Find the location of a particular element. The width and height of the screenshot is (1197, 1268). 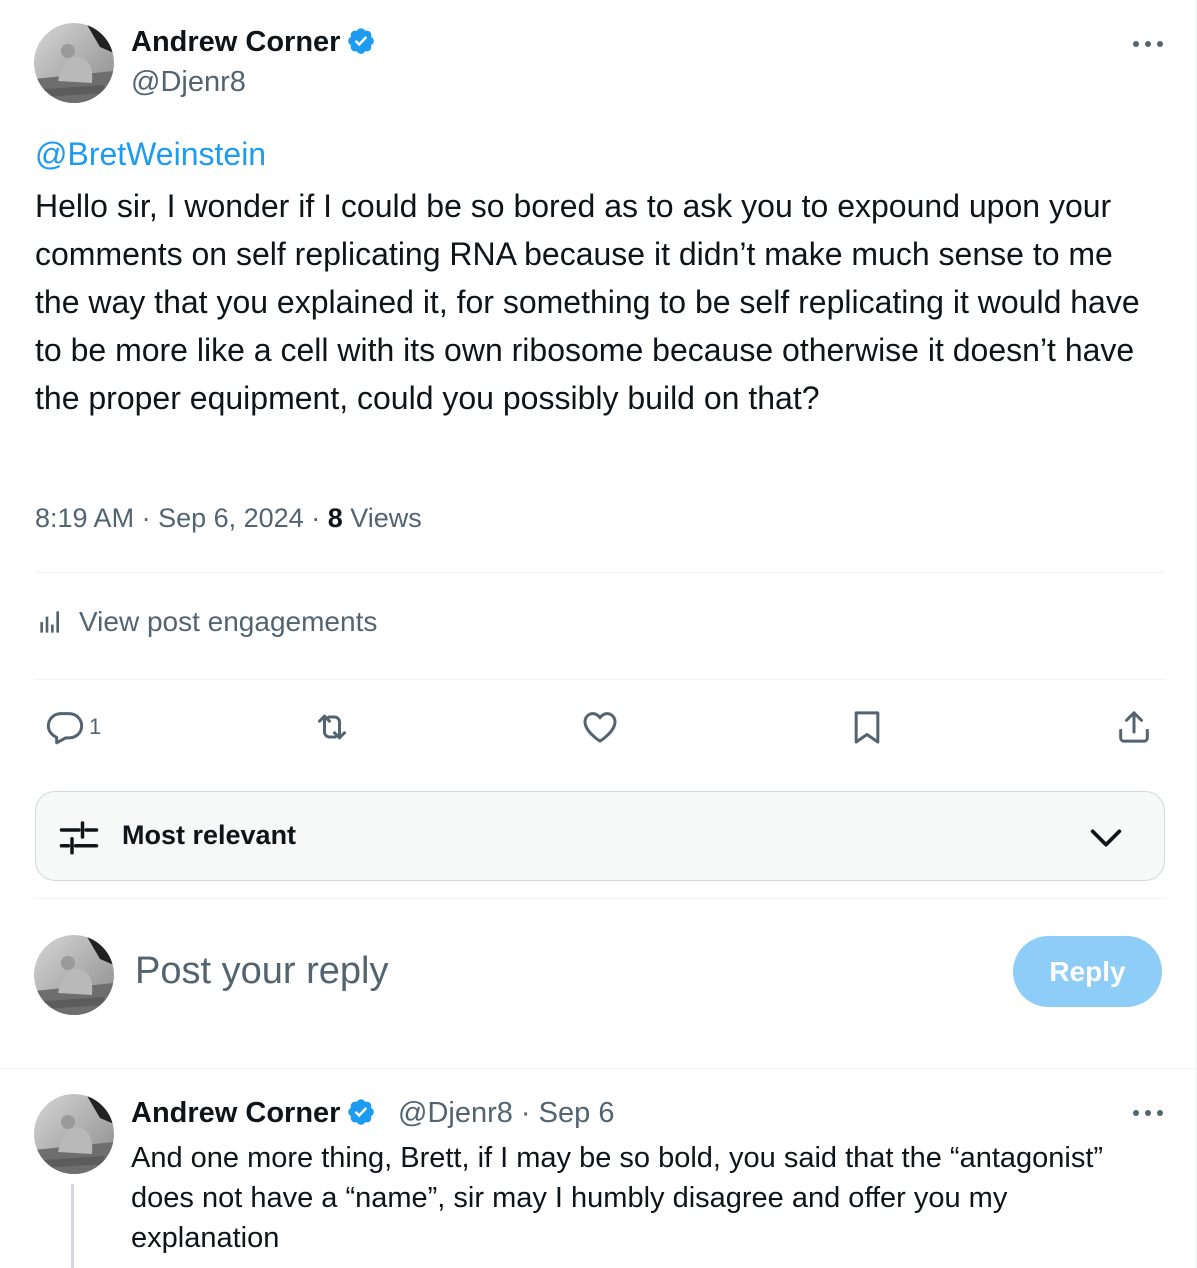

reply-author-row: Andrew Corner is located at coordinates (253, 1113).